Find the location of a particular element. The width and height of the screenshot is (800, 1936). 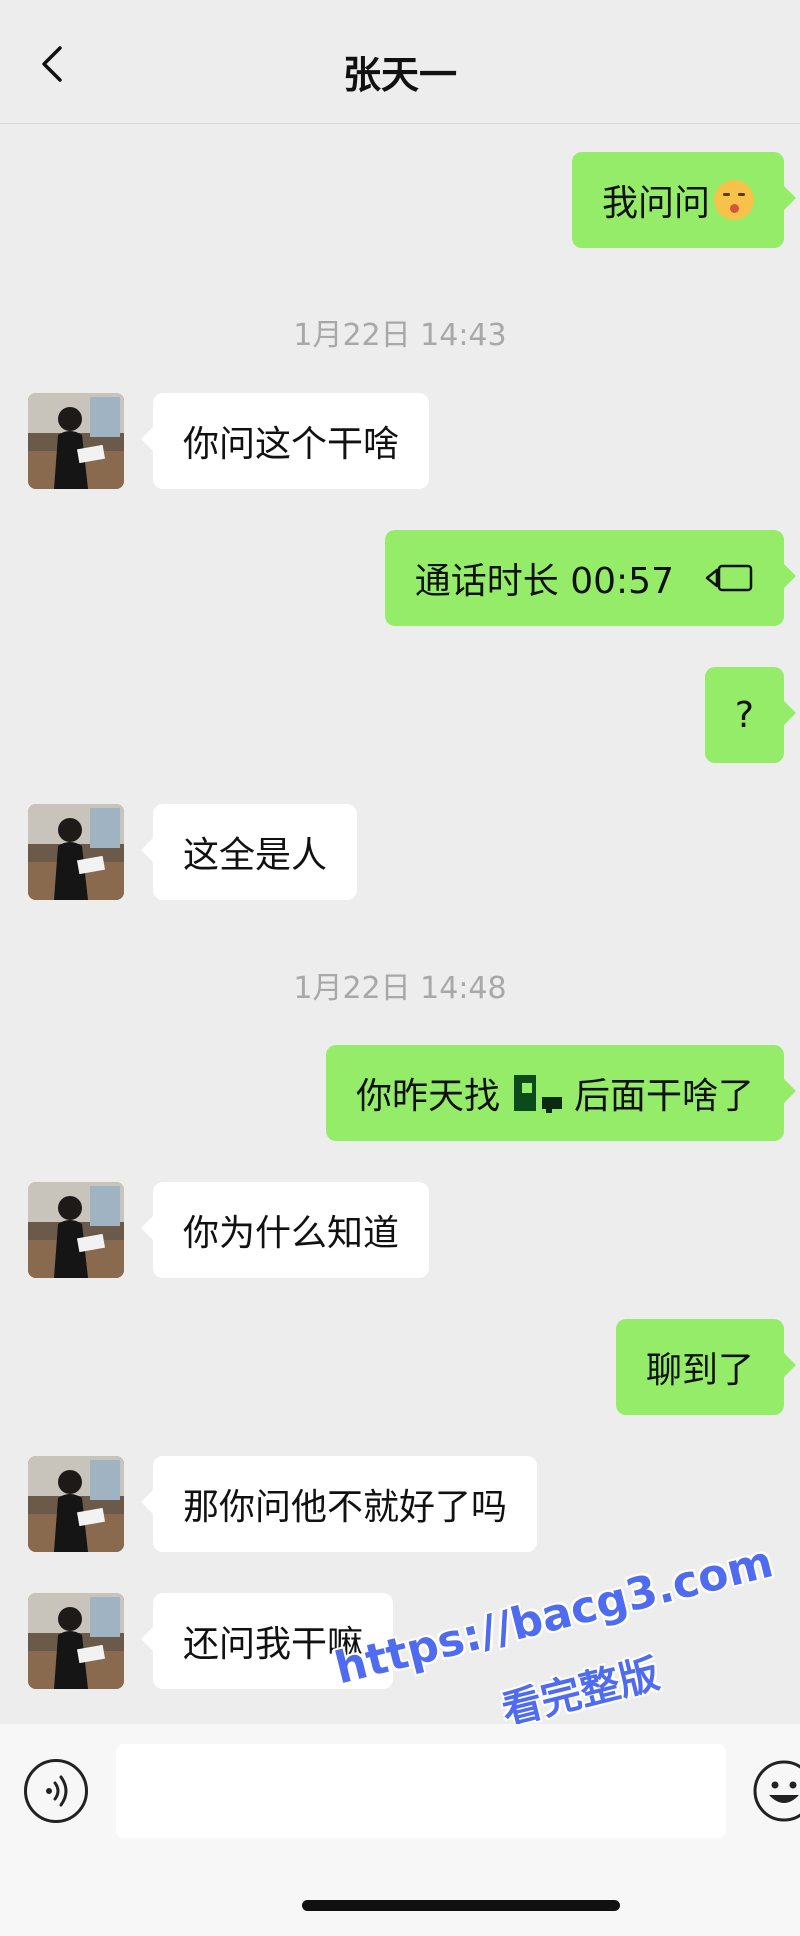

chat-header: 张天一 is located at coordinates (400, 62).